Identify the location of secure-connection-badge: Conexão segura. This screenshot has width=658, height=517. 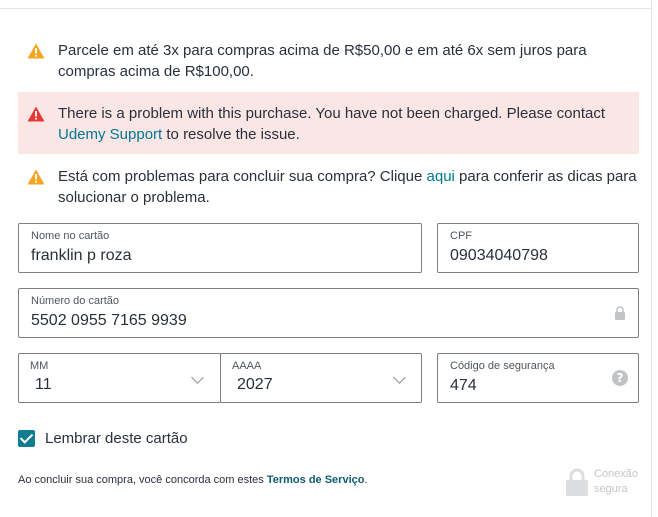
(610, 482).